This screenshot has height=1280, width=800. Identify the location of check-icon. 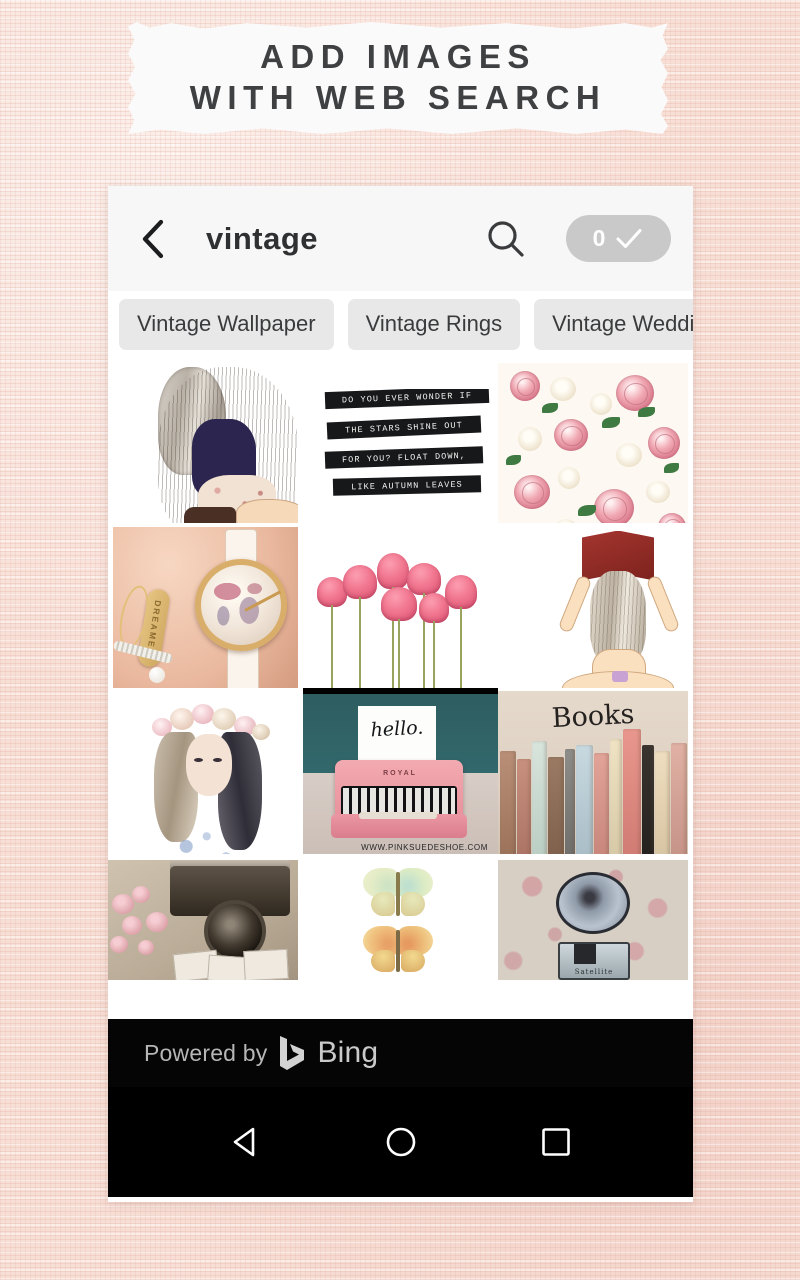
(629, 238).